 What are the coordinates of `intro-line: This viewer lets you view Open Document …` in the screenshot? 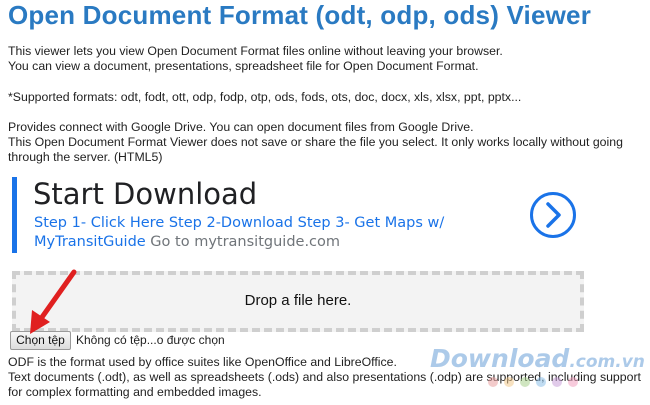 It's located at (255, 51).